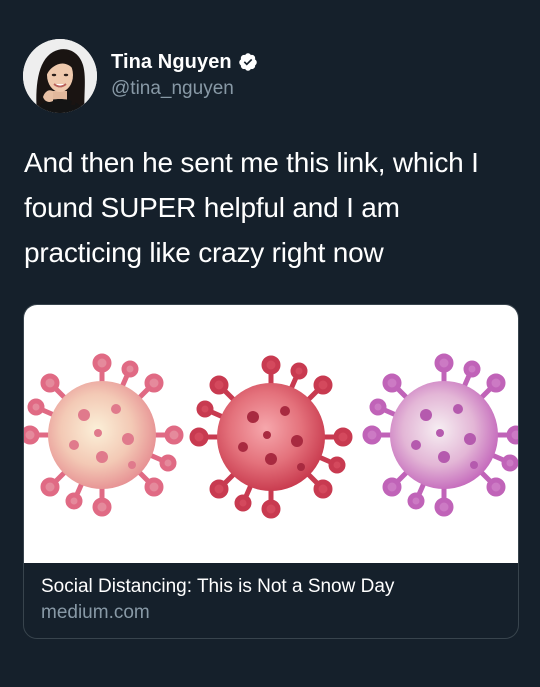 The image size is (540, 687). Describe the element at coordinates (251, 162) in the screenshot. I see `tweet-text-line: And then he sent me this link, which I` at that location.